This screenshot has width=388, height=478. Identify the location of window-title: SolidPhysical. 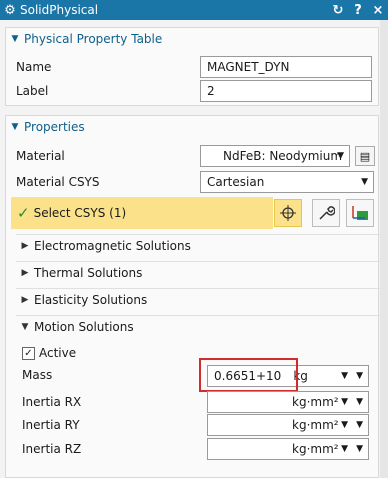
(59, 10).